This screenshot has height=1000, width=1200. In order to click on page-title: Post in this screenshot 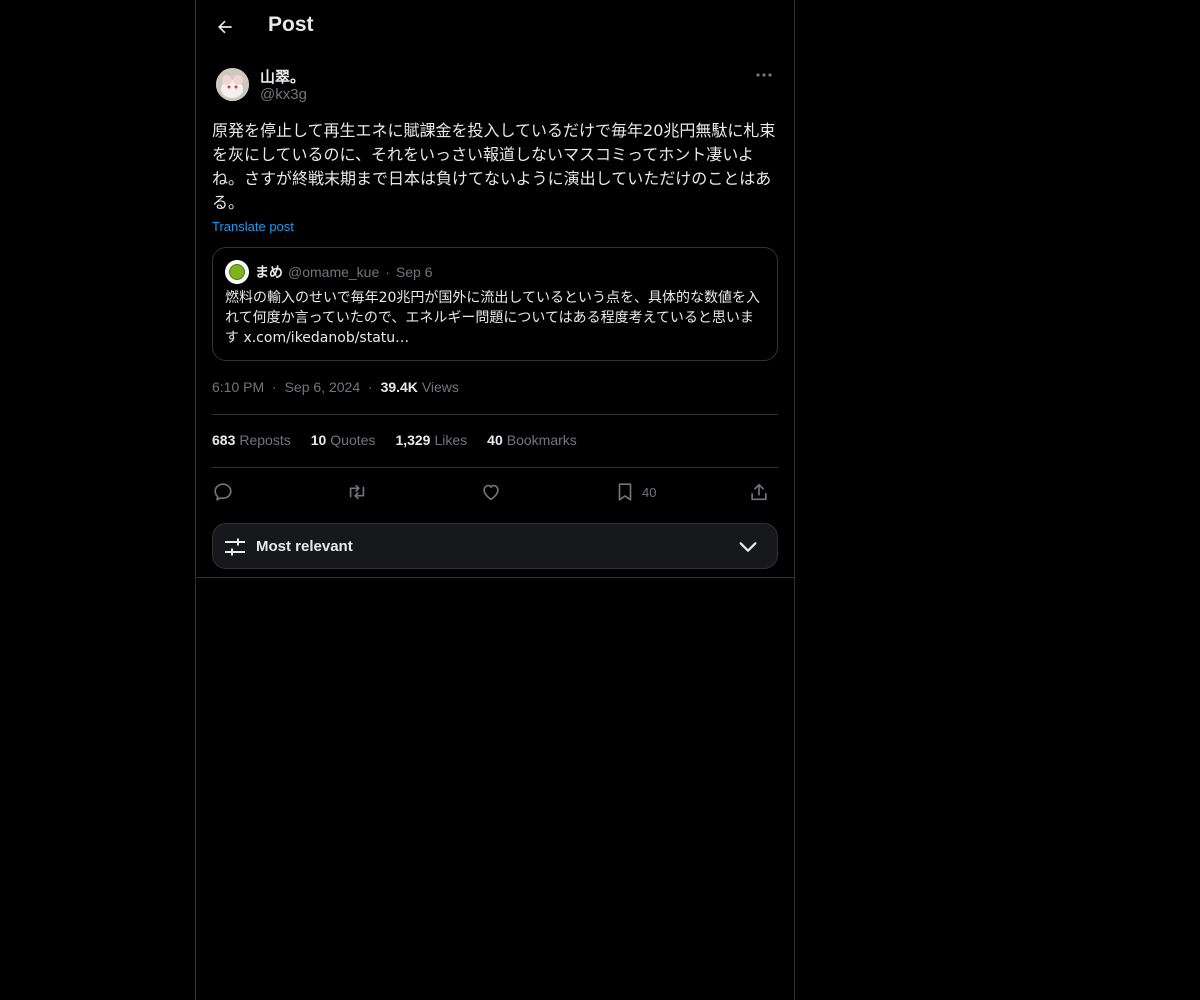, I will do `click(291, 24)`.